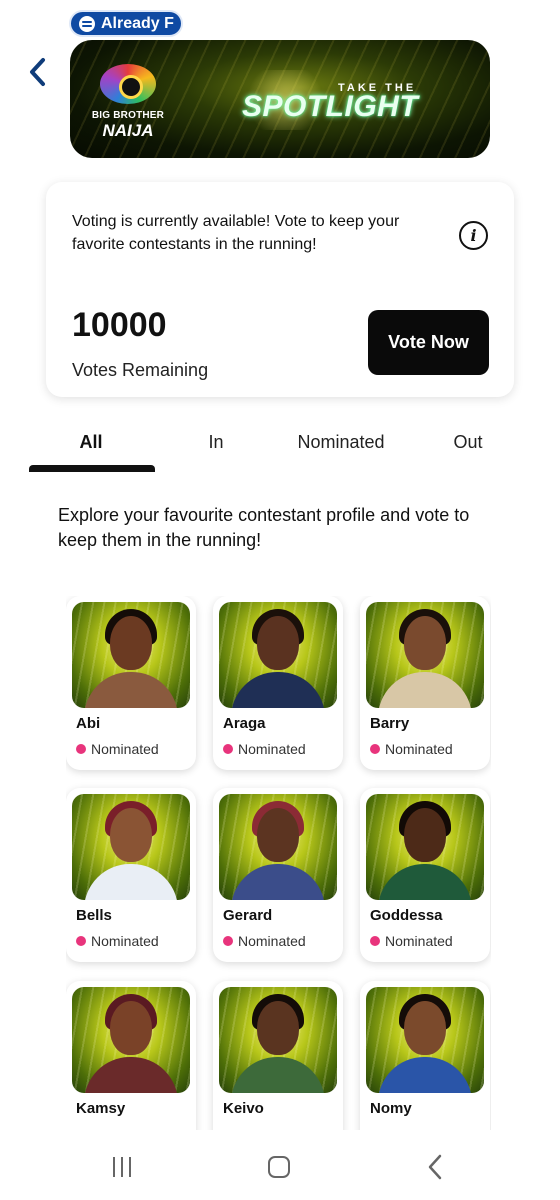 Image resolution: width=560 pixels, height=1200 pixels. I want to click on spotify-icon, so click(87, 23).